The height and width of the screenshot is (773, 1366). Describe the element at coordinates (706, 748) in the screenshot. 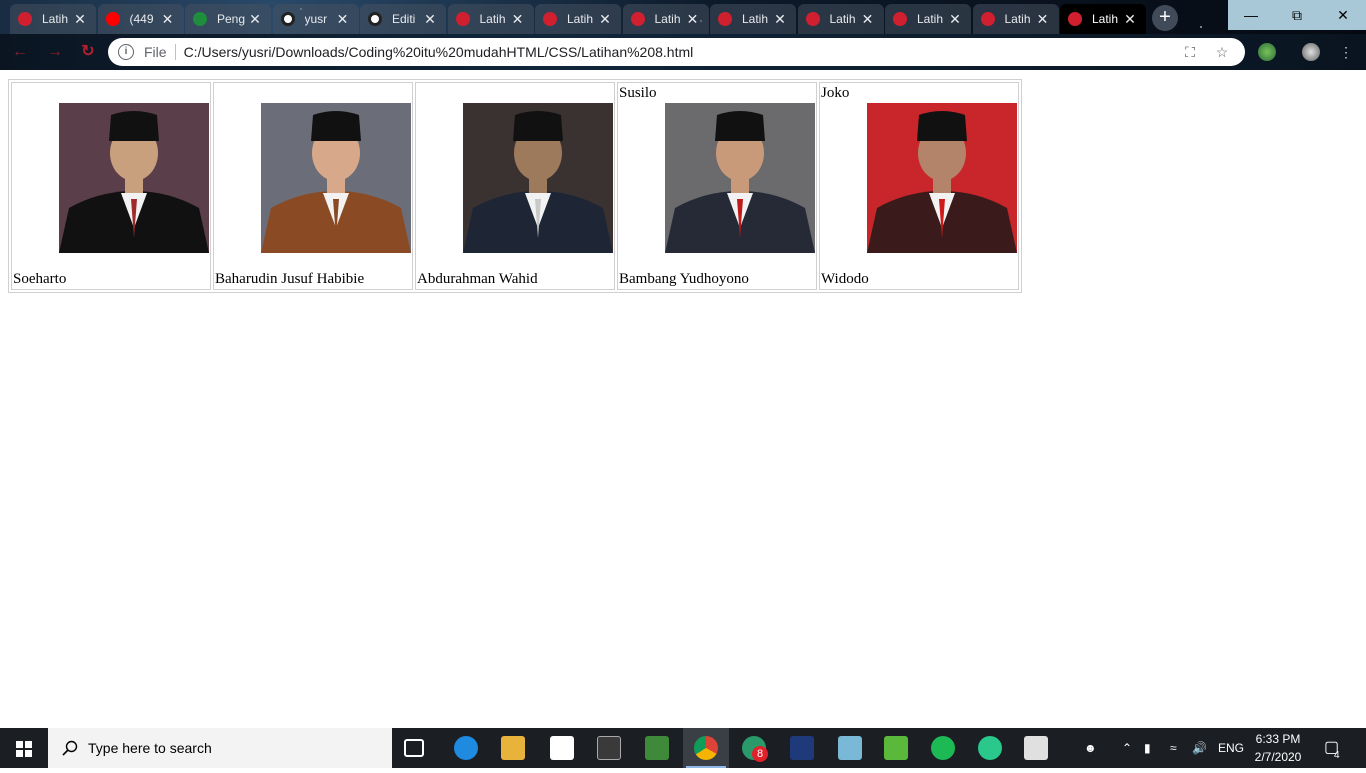

I see `chrome-icon` at that location.